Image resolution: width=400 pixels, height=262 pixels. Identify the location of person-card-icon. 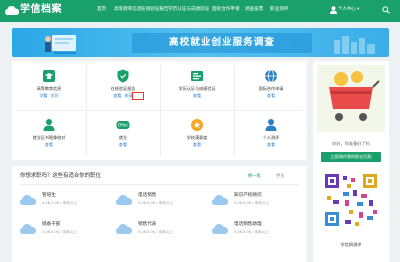
(49, 125).